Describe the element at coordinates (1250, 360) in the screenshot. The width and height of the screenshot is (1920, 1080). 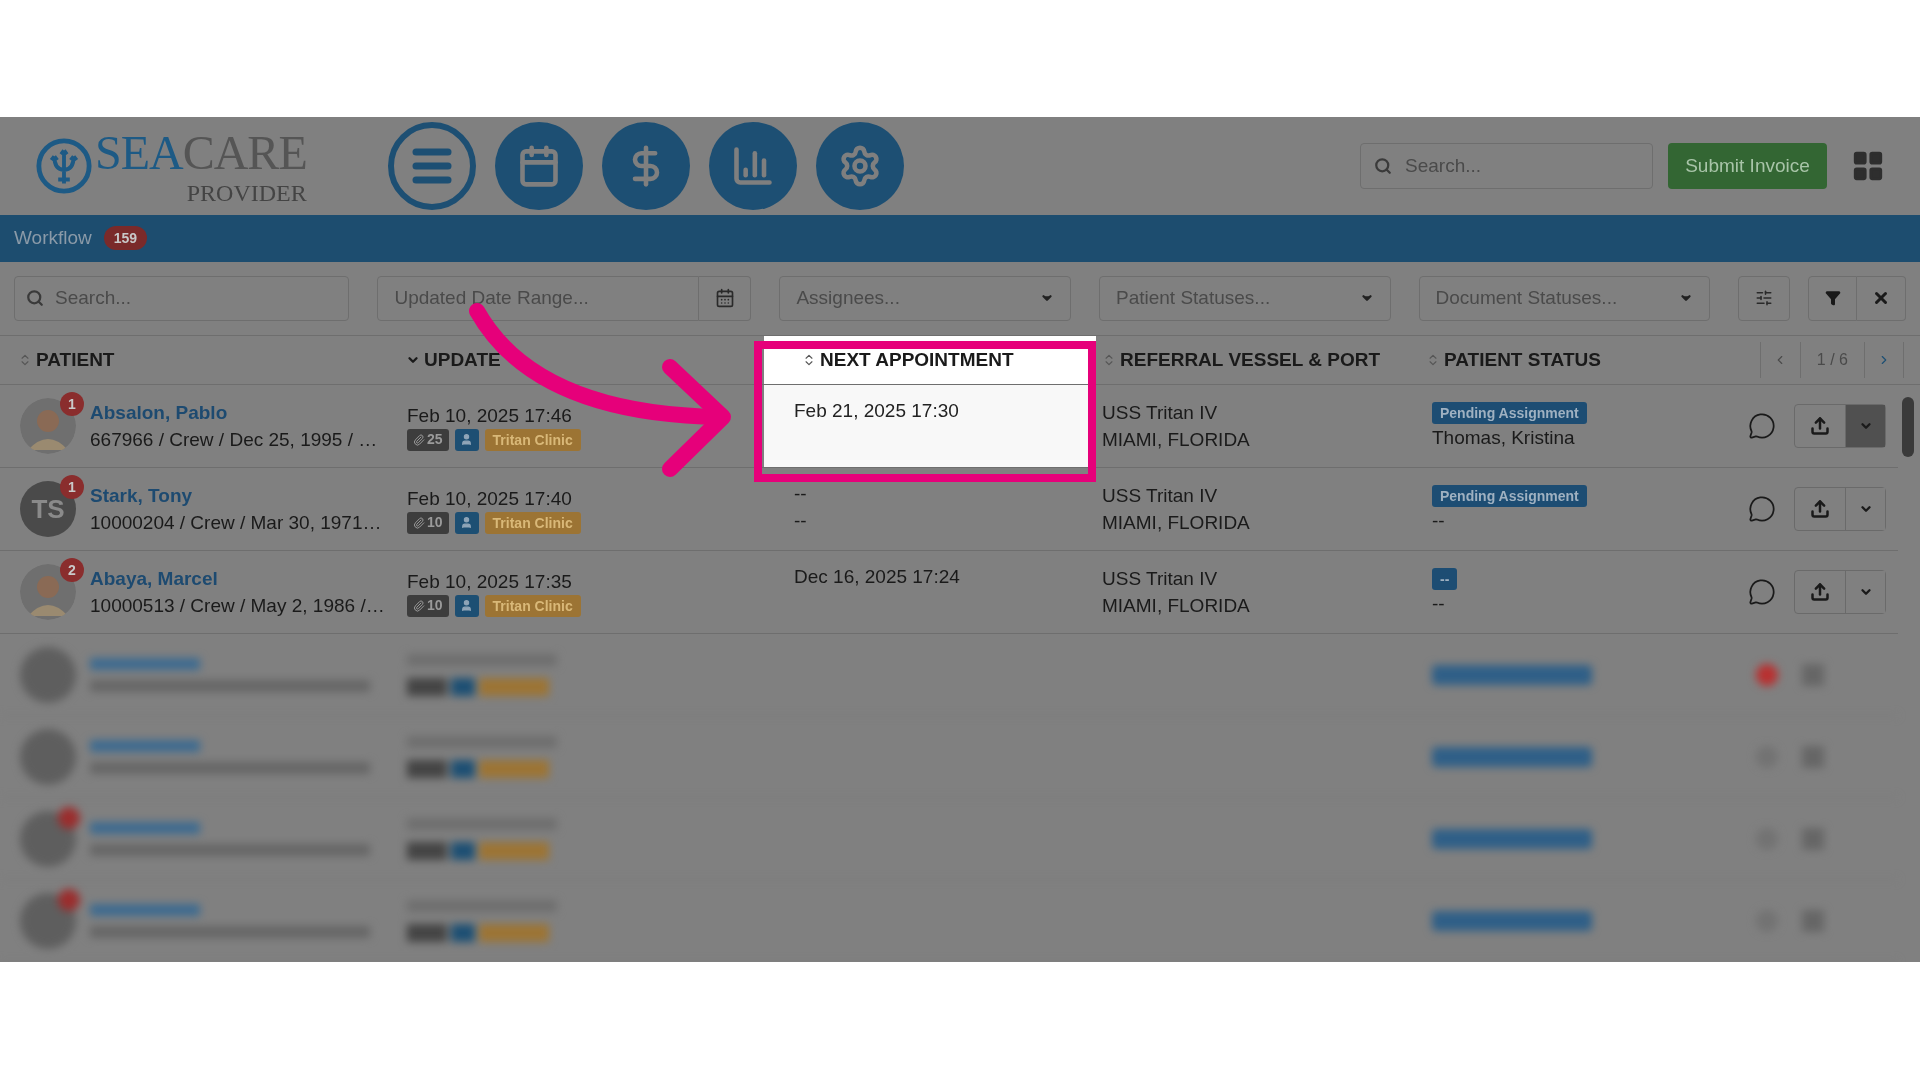
I see `column-header: REFERRAL VESSEL & PORT` at that location.